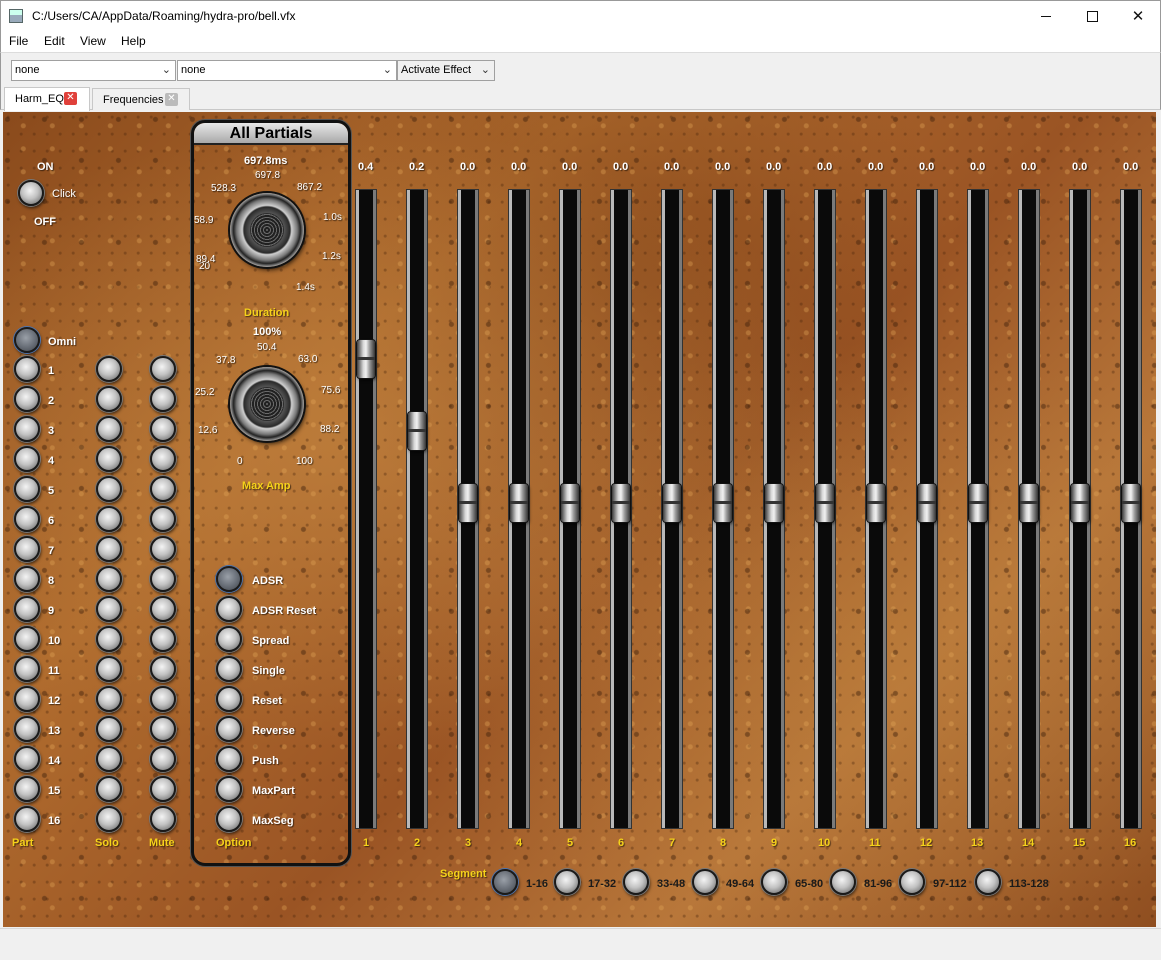 The height and width of the screenshot is (960, 1161). Describe the element at coordinates (287, 70) in the screenshot. I see `preset-select-2: none ⌄` at that location.